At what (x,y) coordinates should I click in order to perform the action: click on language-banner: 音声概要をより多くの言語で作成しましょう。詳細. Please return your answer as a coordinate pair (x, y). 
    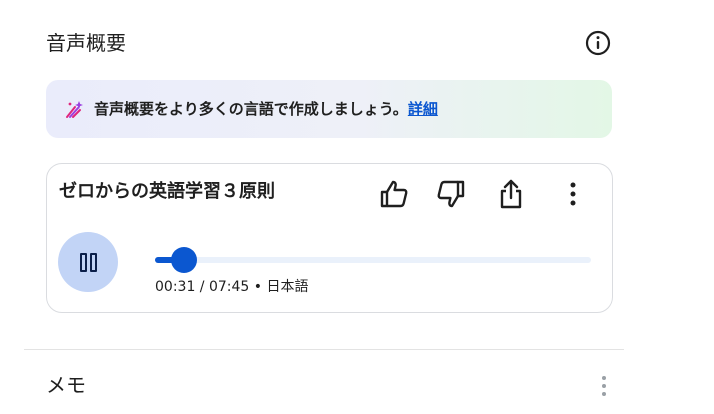
    Looking at the image, I should click on (329, 109).